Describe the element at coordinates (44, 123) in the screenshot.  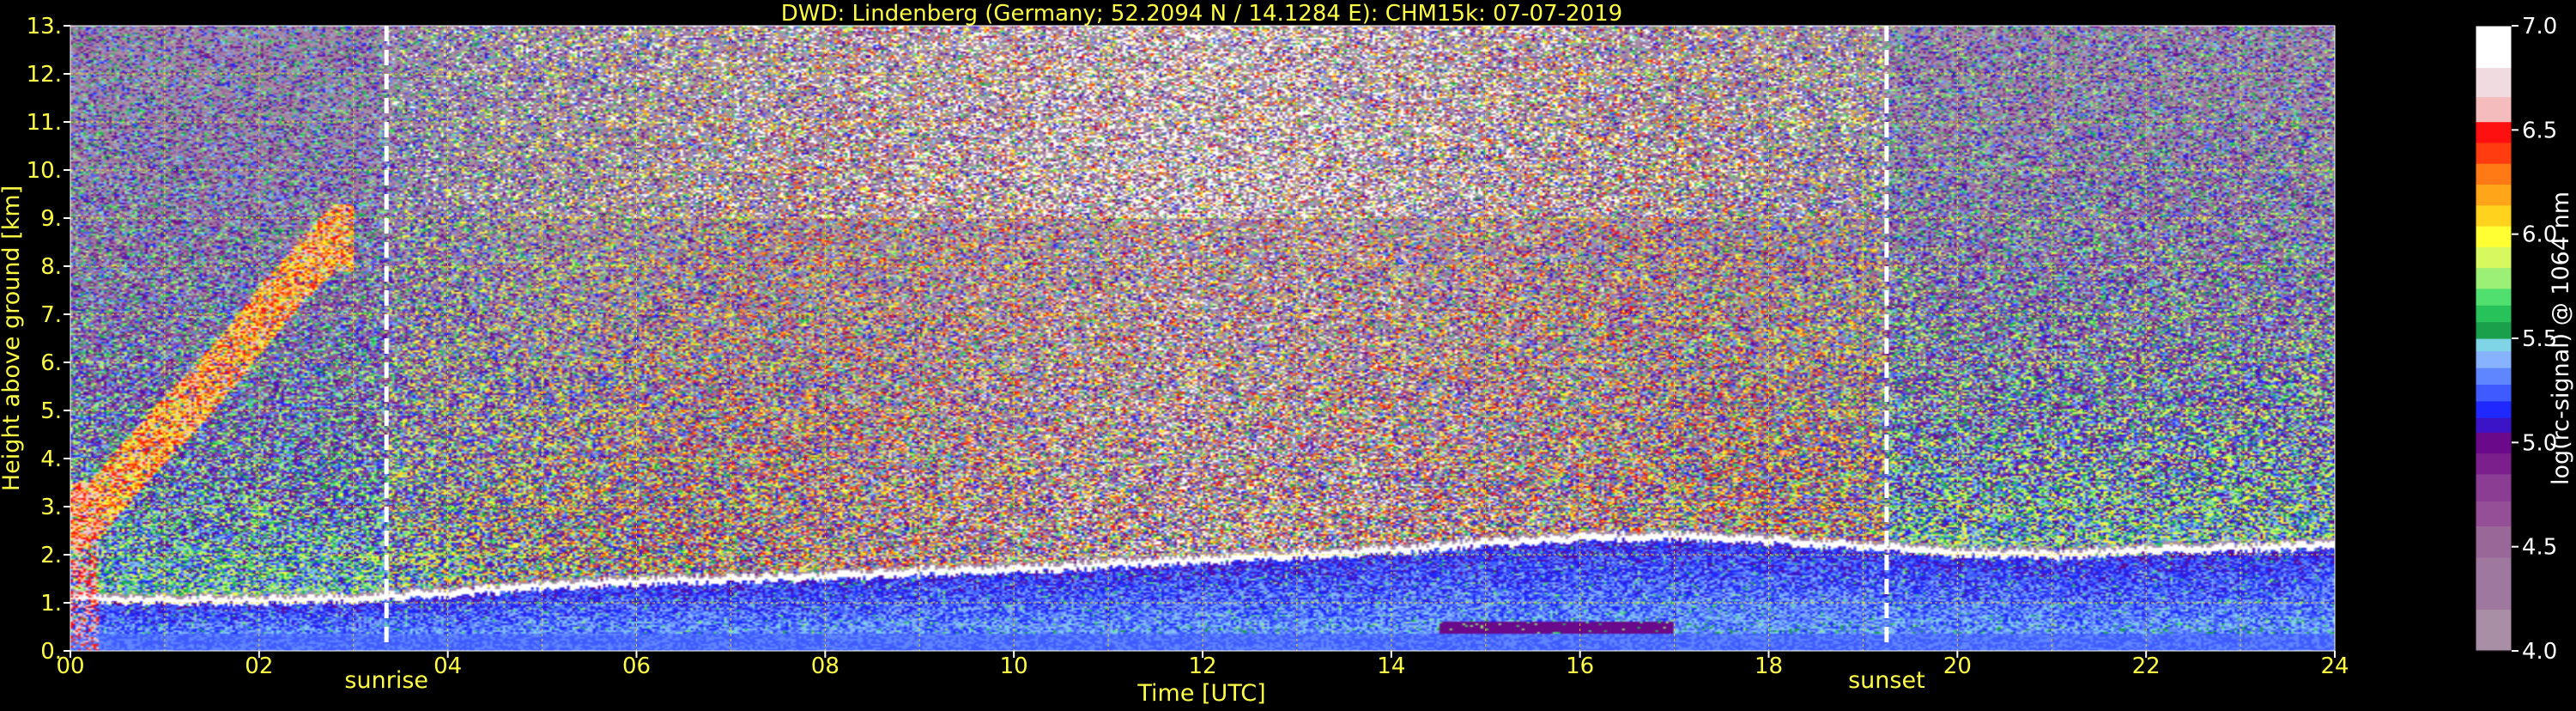
I see `y-tick-label: 11.` at that location.